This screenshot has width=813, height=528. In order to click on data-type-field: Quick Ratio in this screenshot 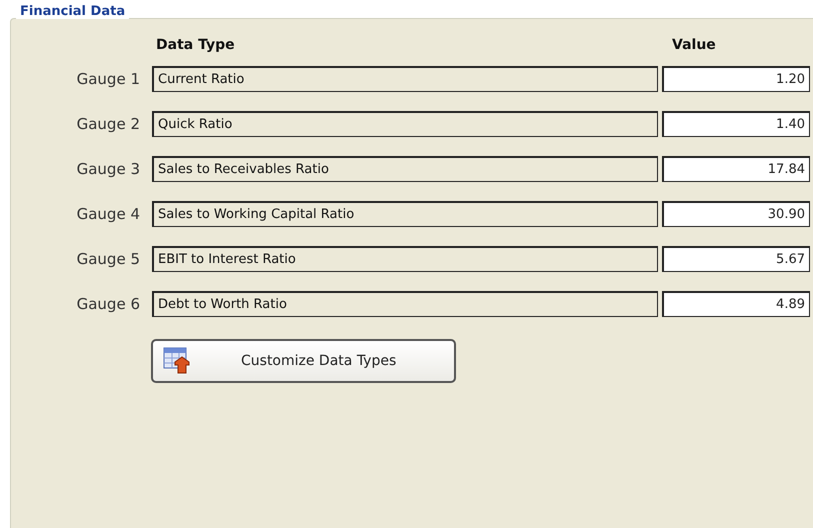, I will do `click(405, 124)`.